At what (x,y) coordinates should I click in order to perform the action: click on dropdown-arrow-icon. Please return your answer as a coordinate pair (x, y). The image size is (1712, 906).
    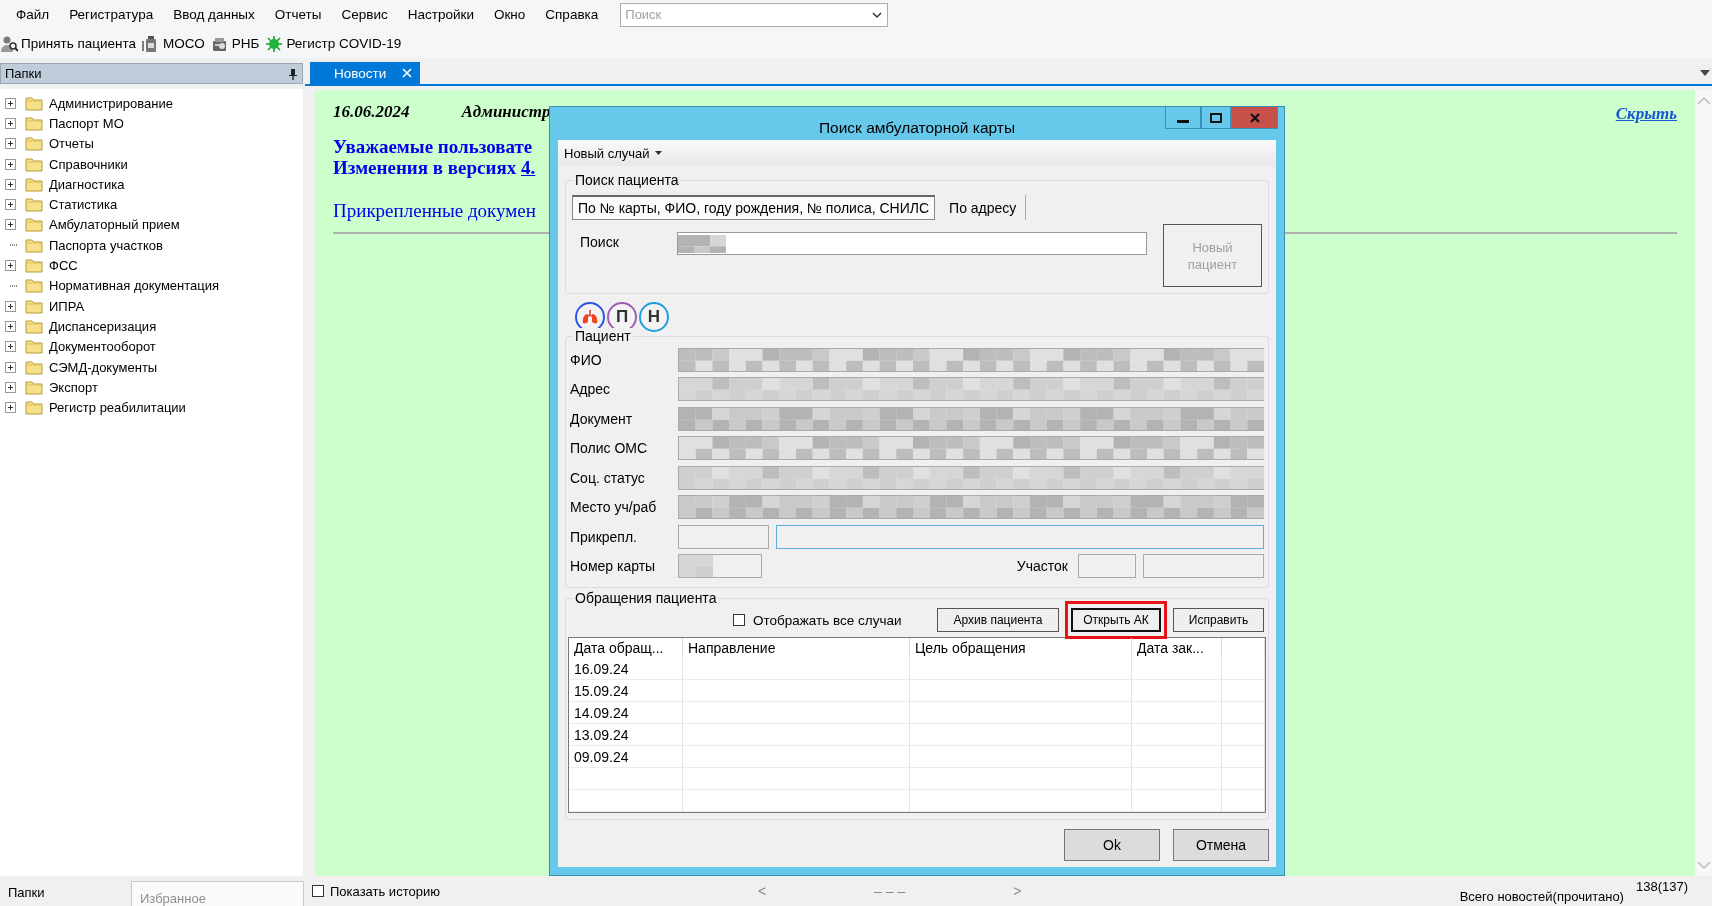
    Looking at the image, I should click on (1705, 73).